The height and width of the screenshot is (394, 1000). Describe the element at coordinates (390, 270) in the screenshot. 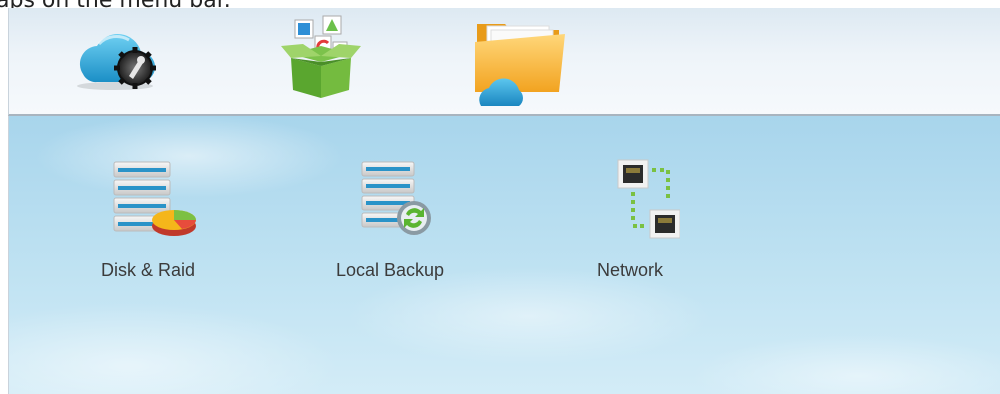

I see `app-label: Local Backup` at that location.